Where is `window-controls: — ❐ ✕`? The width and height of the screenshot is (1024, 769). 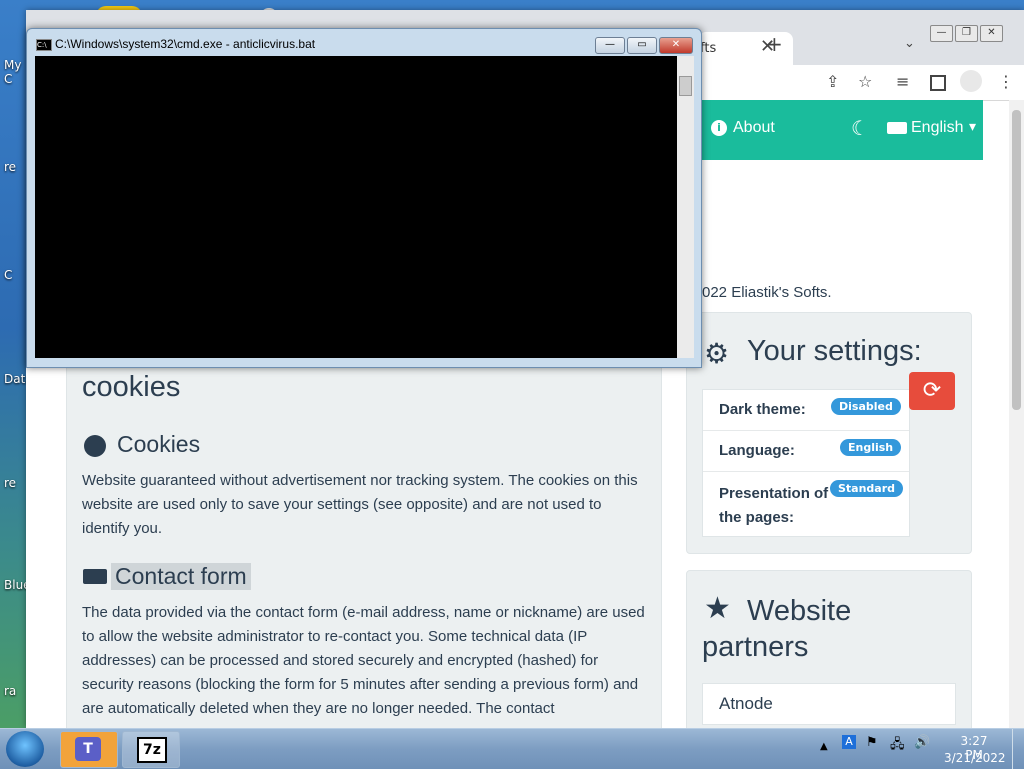 window-controls: — ❐ ✕ is located at coordinates (967, 31).